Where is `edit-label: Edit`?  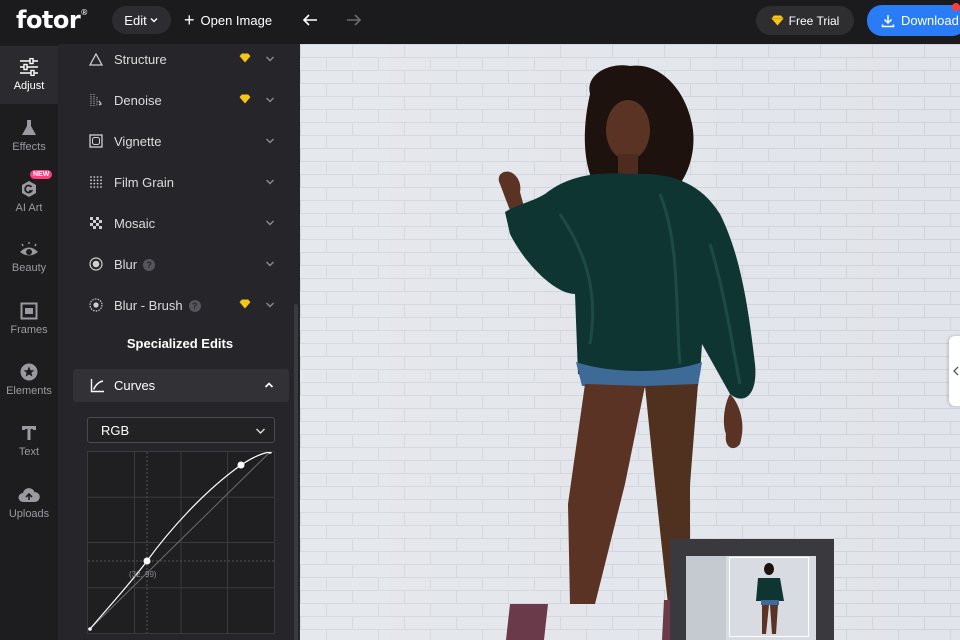 edit-label: Edit is located at coordinates (135, 20).